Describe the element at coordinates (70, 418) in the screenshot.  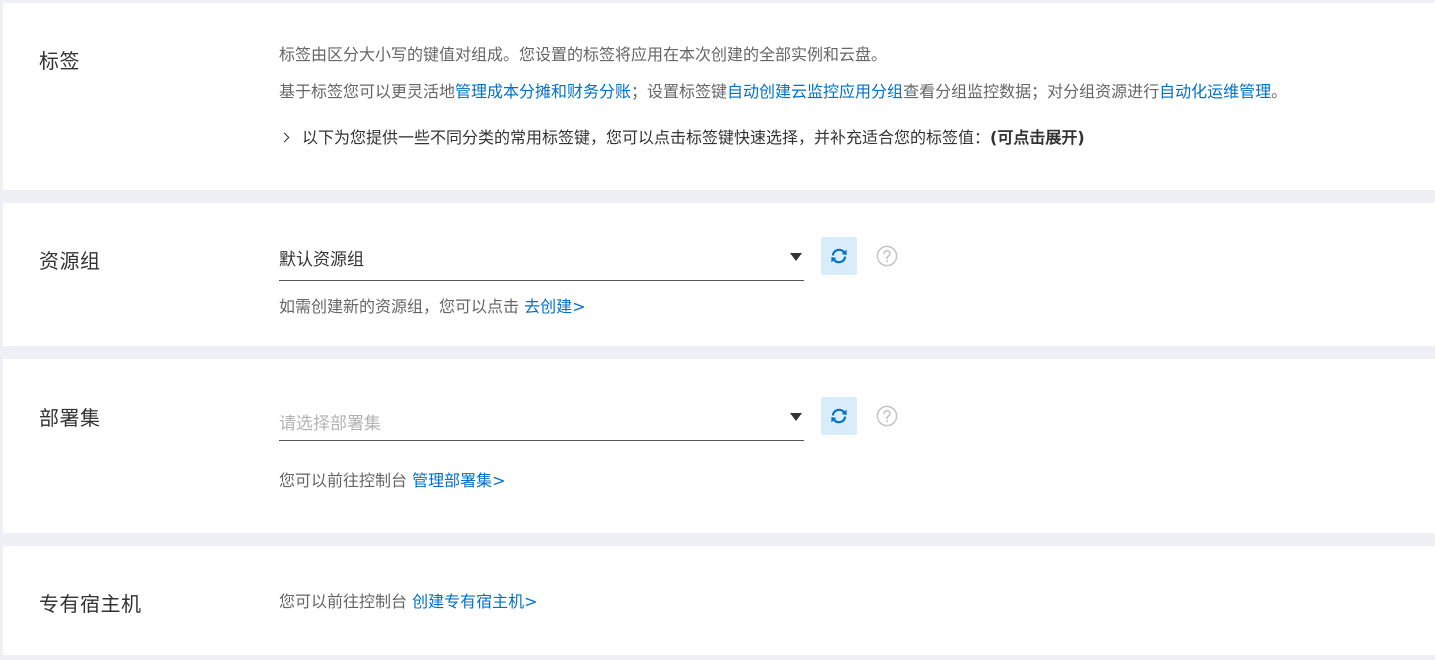
I see `deployment-set-label: 部署集` at that location.